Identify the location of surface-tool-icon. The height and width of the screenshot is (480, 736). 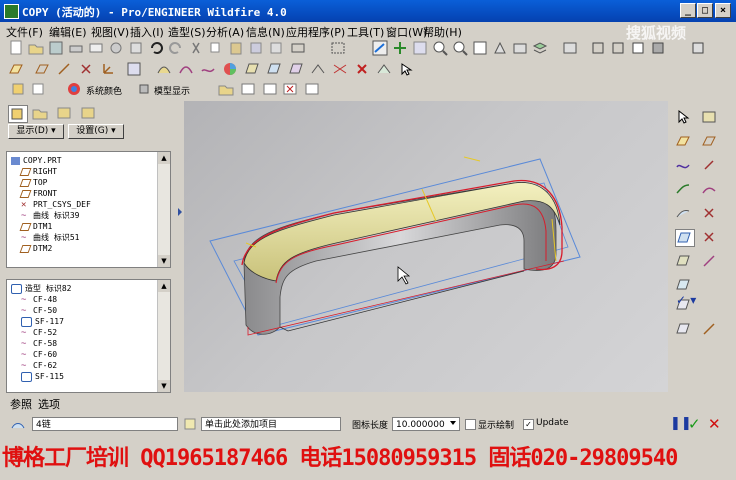
(685, 238).